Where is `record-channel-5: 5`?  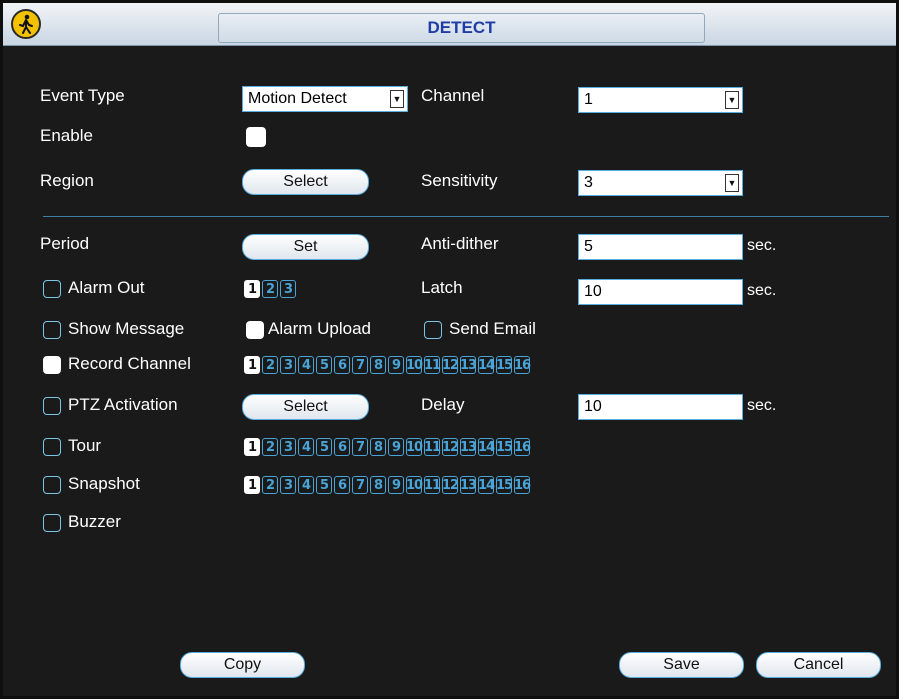
record-channel-5: 5 is located at coordinates (324, 365).